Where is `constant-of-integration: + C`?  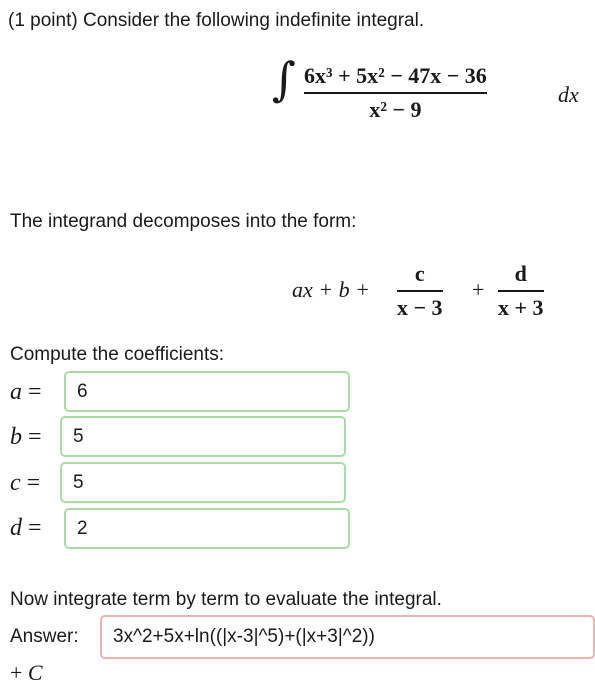 constant-of-integration: + C is located at coordinates (26, 673).